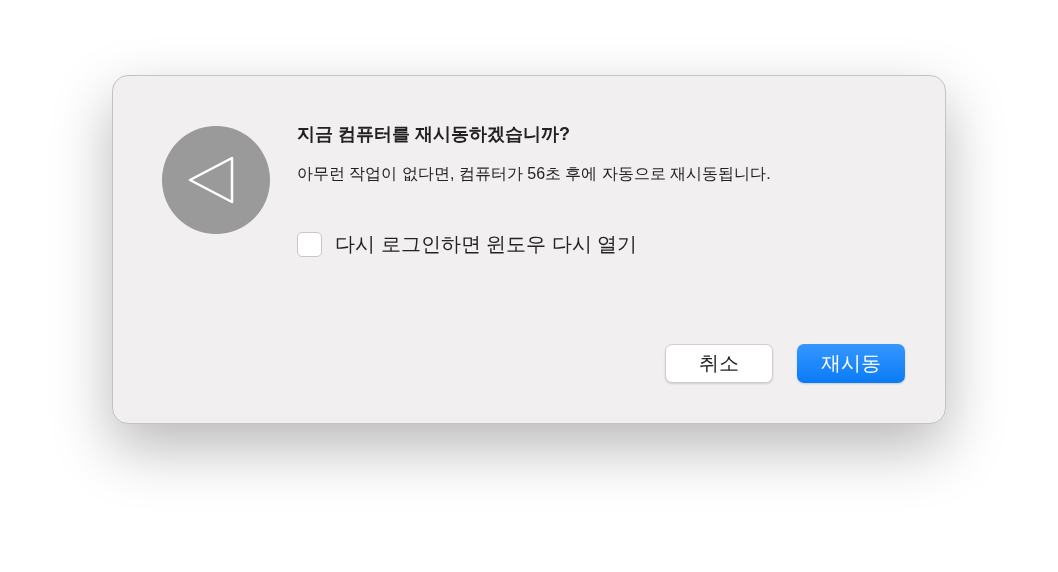 Image resolution: width=1058 pixels, height=572 pixels. I want to click on checkbox, so click(309, 244).